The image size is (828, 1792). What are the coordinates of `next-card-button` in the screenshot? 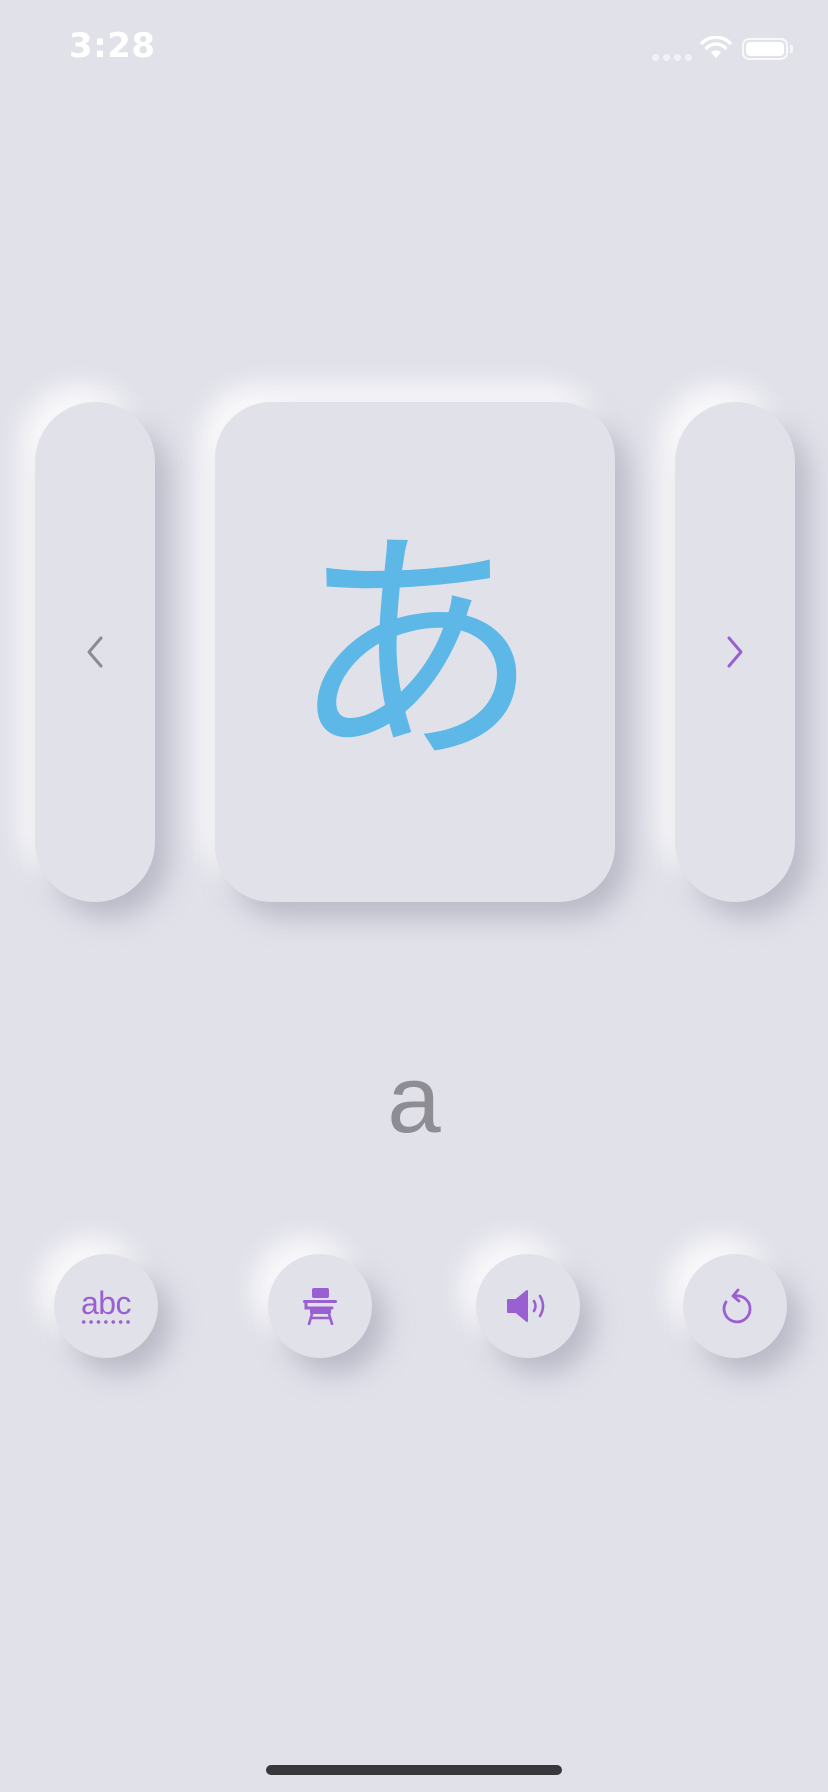 It's located at (735, 652).